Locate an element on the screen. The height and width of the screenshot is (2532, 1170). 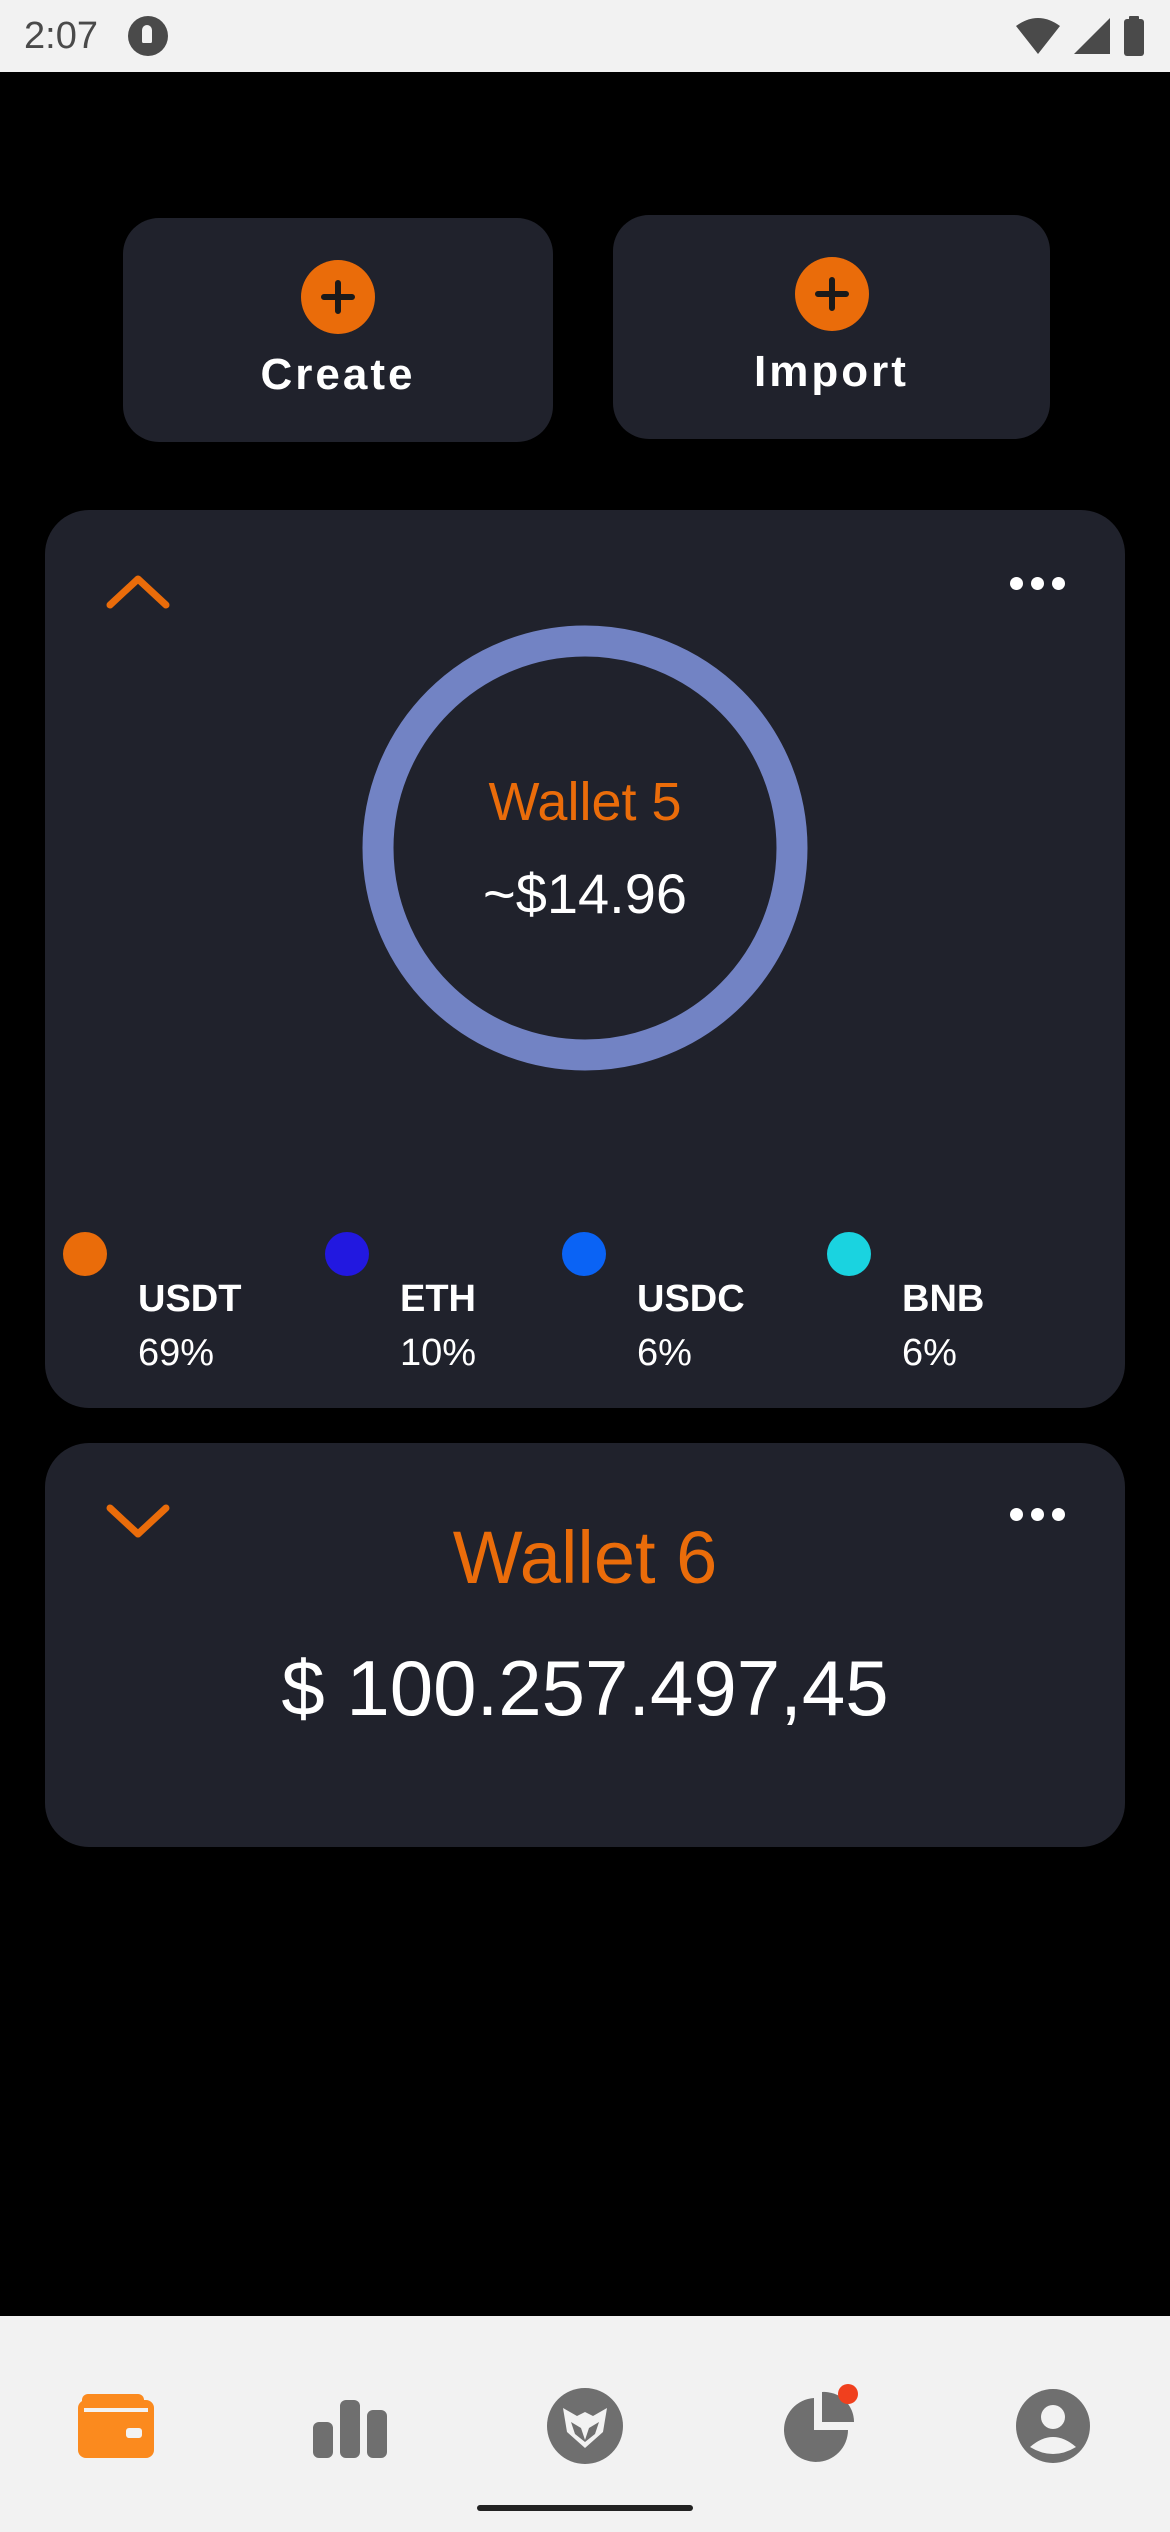
legend-percent: 69% is located at coordinates (176, 1353).